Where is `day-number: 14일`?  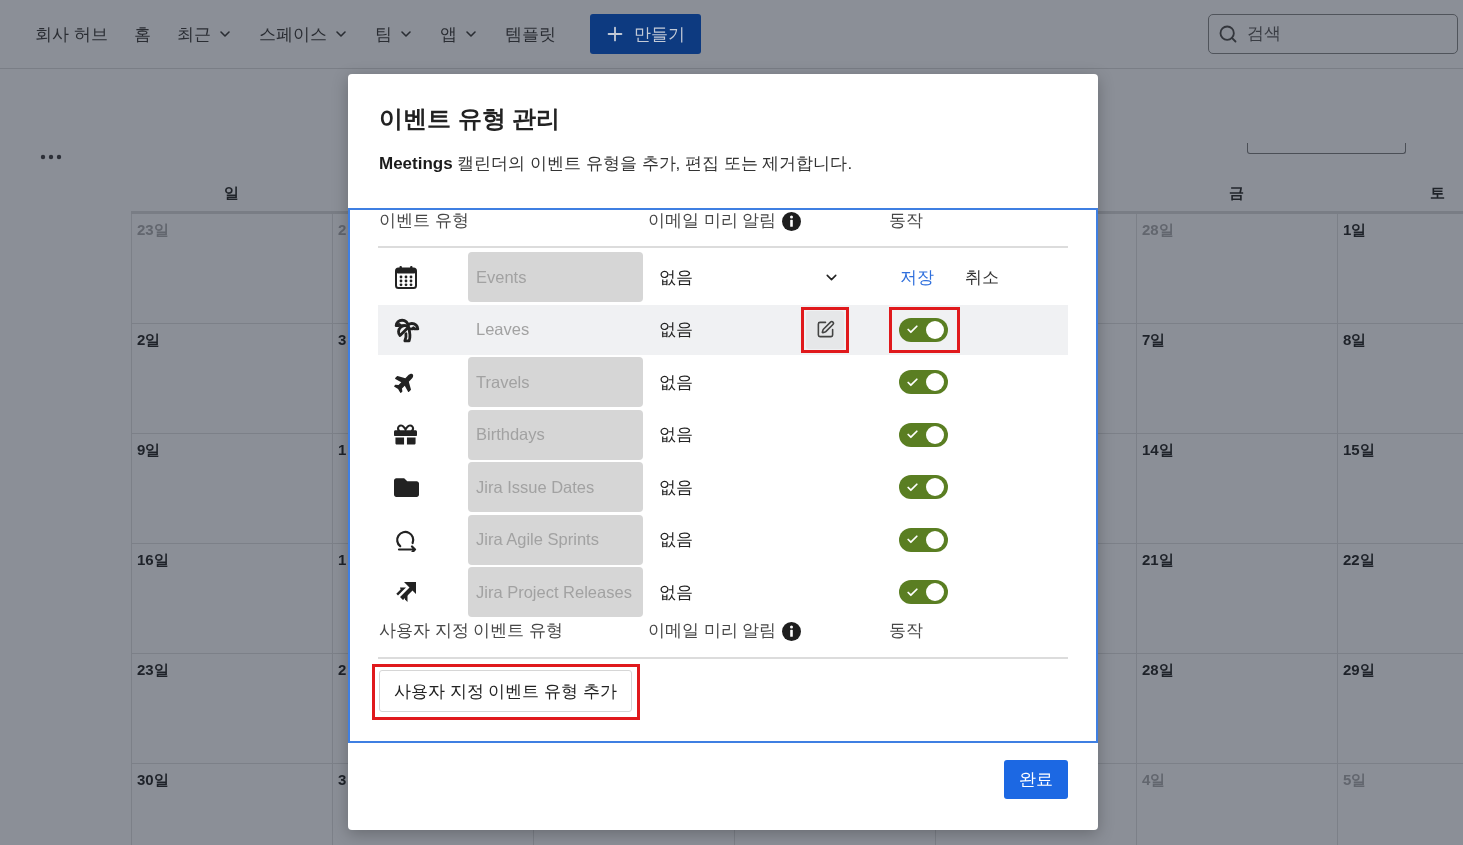 day-number: 14일 is located at coordinates (1158, 449).